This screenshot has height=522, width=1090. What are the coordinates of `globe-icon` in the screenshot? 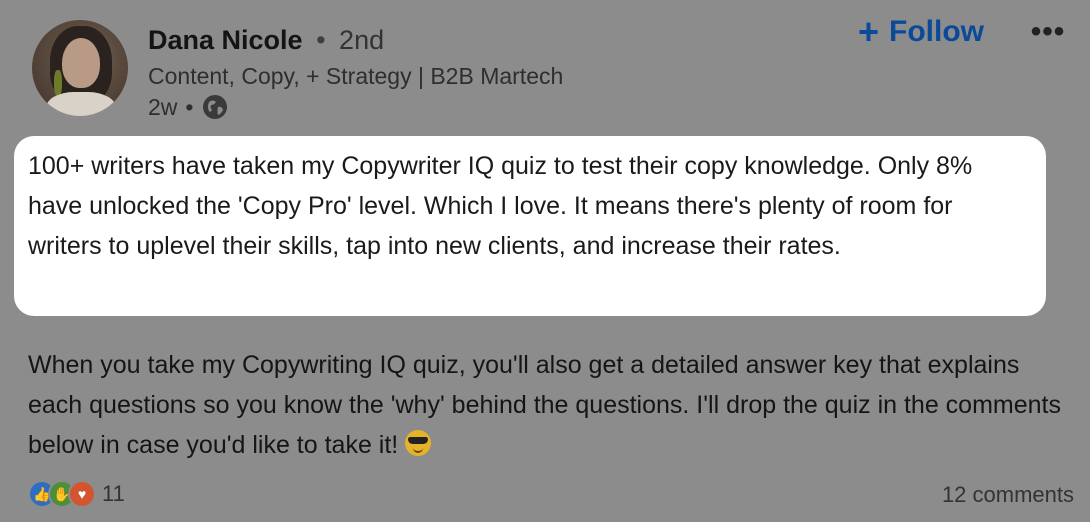 It's located at (215, 107).